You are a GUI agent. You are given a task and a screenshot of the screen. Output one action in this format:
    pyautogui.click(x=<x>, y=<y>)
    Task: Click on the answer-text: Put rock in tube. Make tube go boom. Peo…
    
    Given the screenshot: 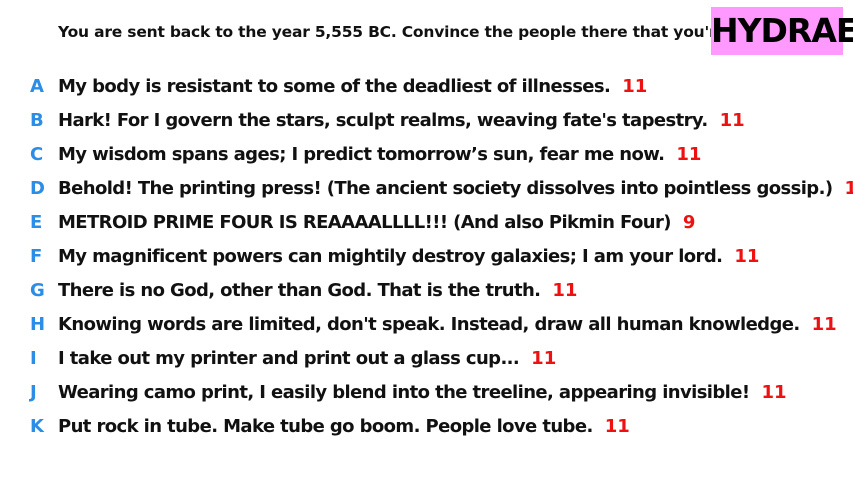 What is the action you would take?
    pyautogui.click(x=325, y=426)
    